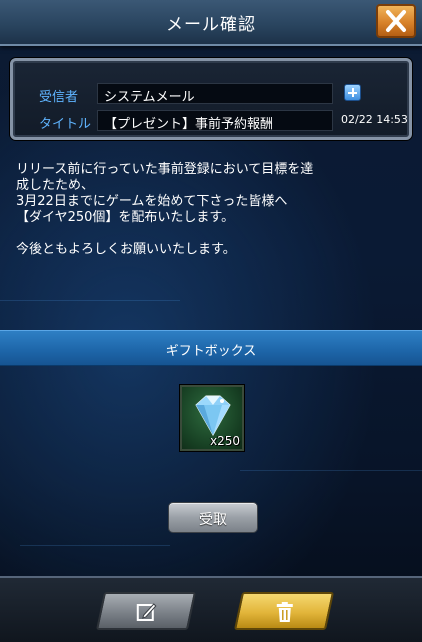  Describe the element at coordinates (65, 124) in the screenshot. I see `title-label: タイトル` at that location.